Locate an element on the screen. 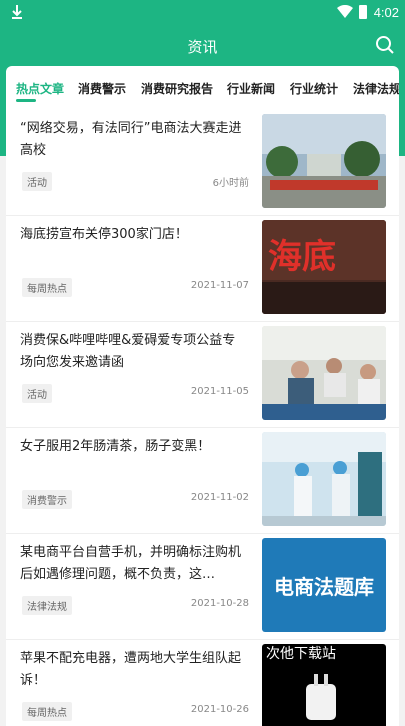  article-time: 2021-11-05 is located at coordinates (219, 391).